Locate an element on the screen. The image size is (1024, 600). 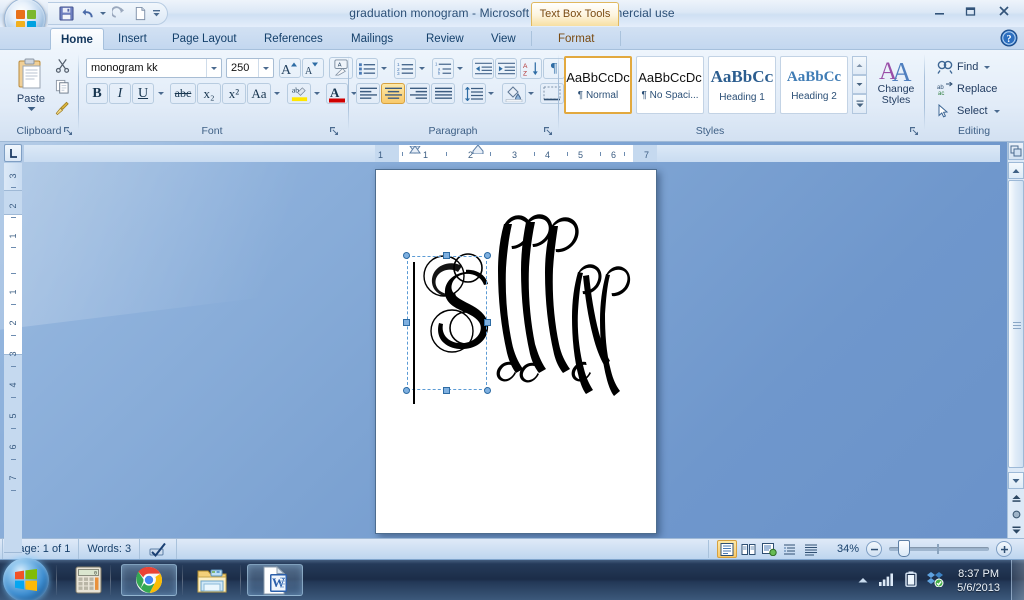
full-screen-reading-view-button is located at coordinates (748, 549).